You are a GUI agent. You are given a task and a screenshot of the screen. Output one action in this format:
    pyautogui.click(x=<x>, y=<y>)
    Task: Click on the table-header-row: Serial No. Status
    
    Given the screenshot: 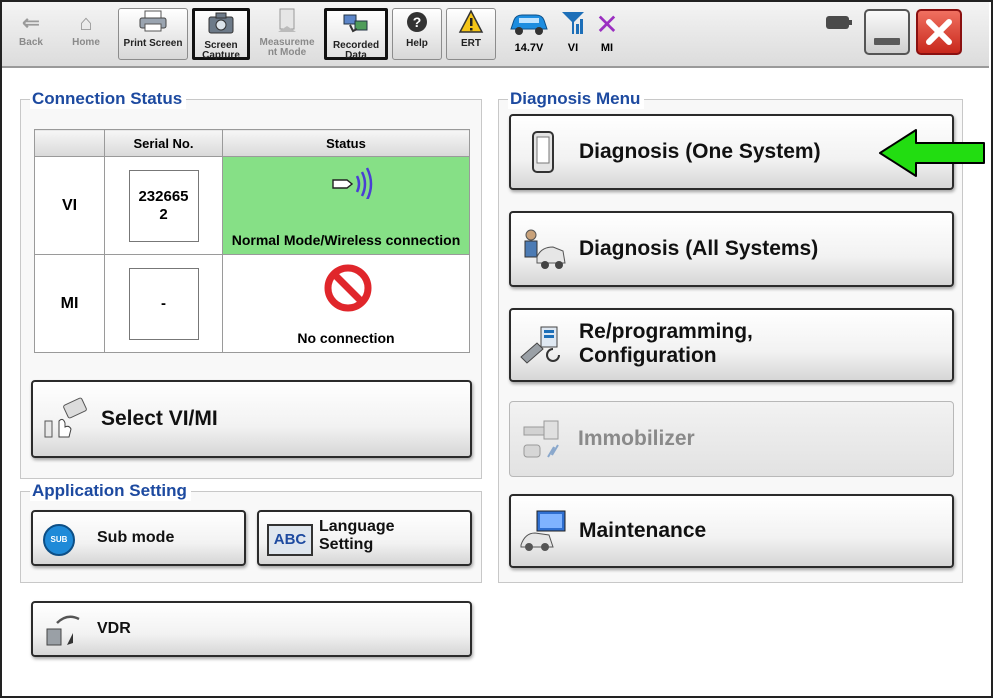 What is the action you would take?
    pyautogui.click(x=252, y=143)
    